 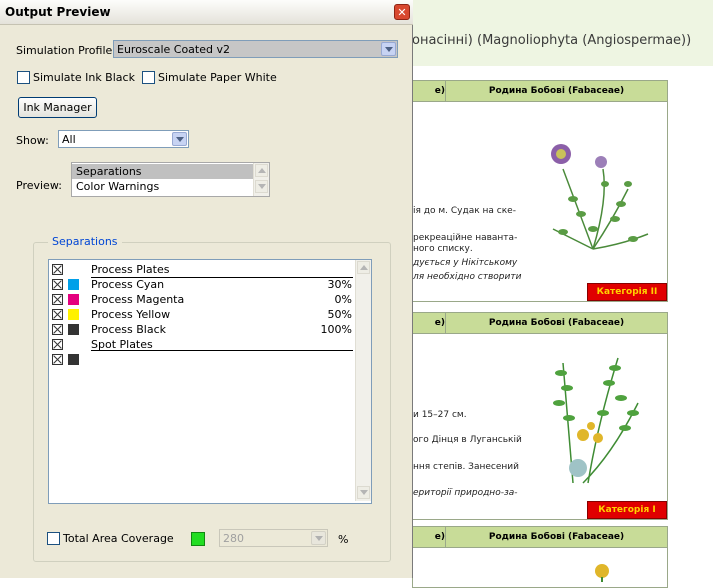 I want to click on category-badge: Категорія I, so click(x=627, y=510).